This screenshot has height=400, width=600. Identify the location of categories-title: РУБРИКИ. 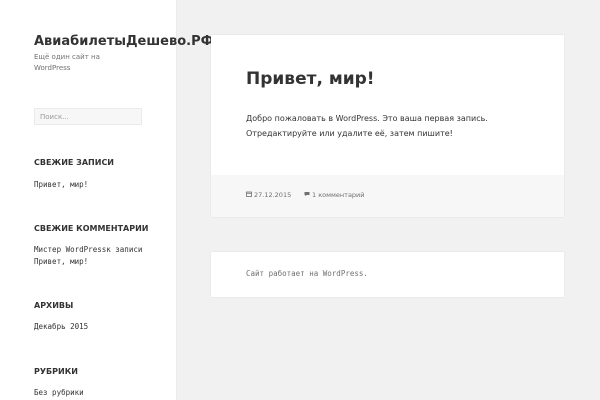
(56, 371).